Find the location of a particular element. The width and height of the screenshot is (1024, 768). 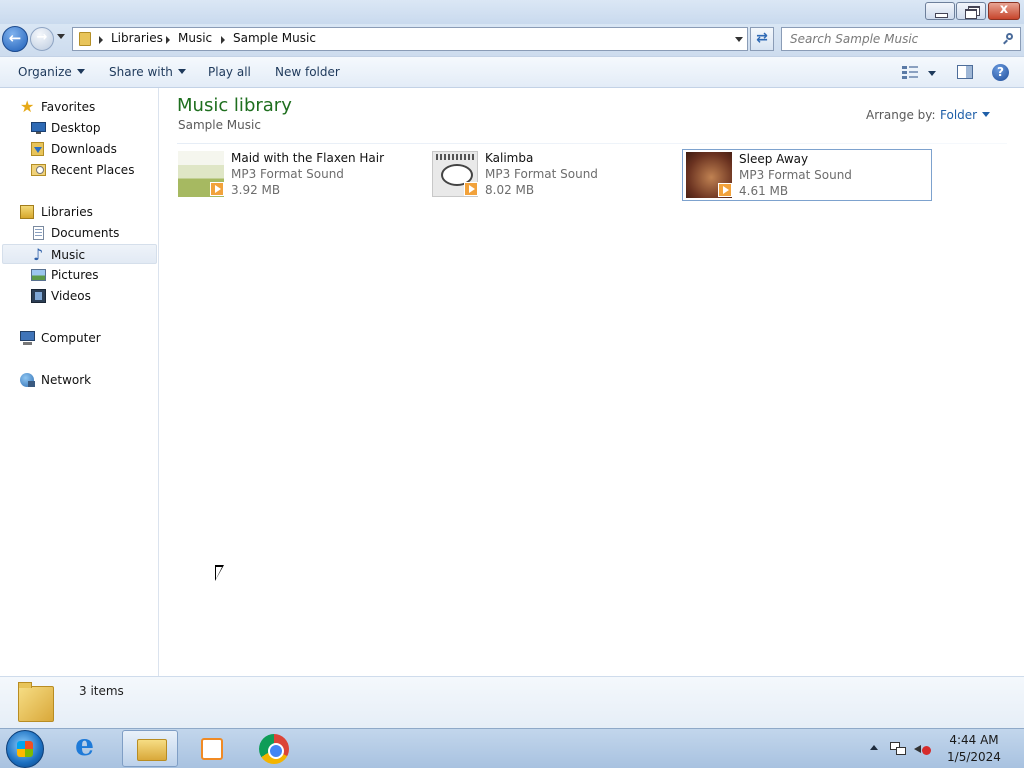

sidebar-item-label: Music is located at coordinates (68, 255).